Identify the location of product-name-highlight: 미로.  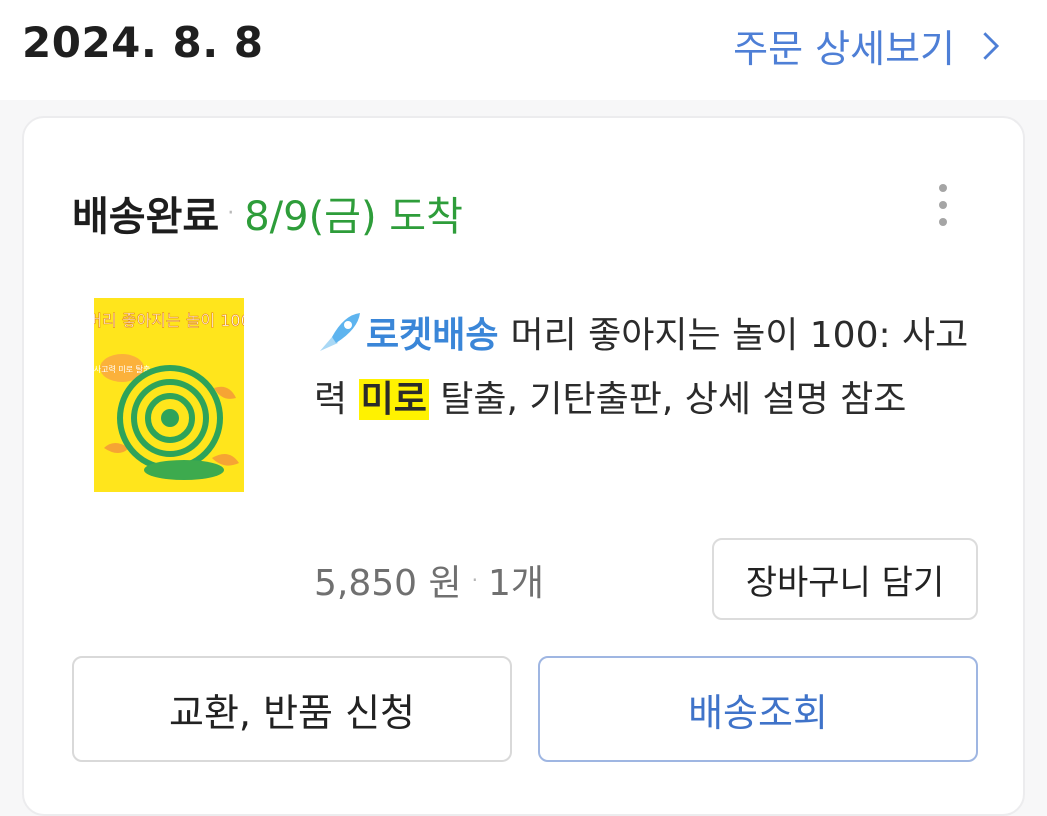
(393, 399).